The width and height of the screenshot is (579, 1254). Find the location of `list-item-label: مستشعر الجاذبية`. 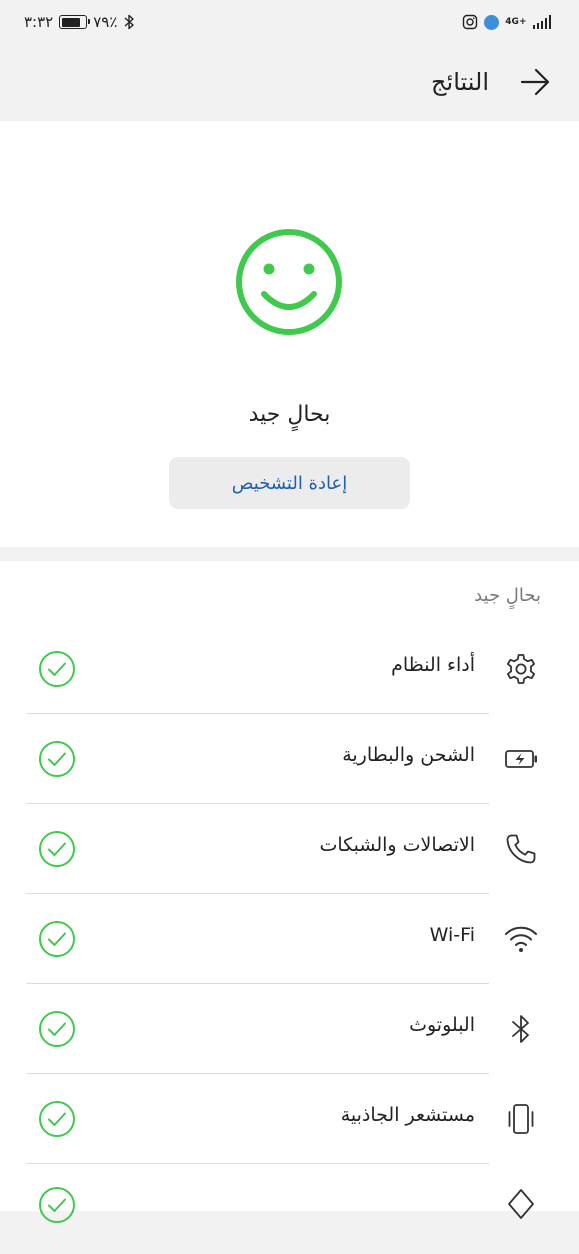

list-item-label: مستشعر الجاذبية is located at coordinates (407, 1115).